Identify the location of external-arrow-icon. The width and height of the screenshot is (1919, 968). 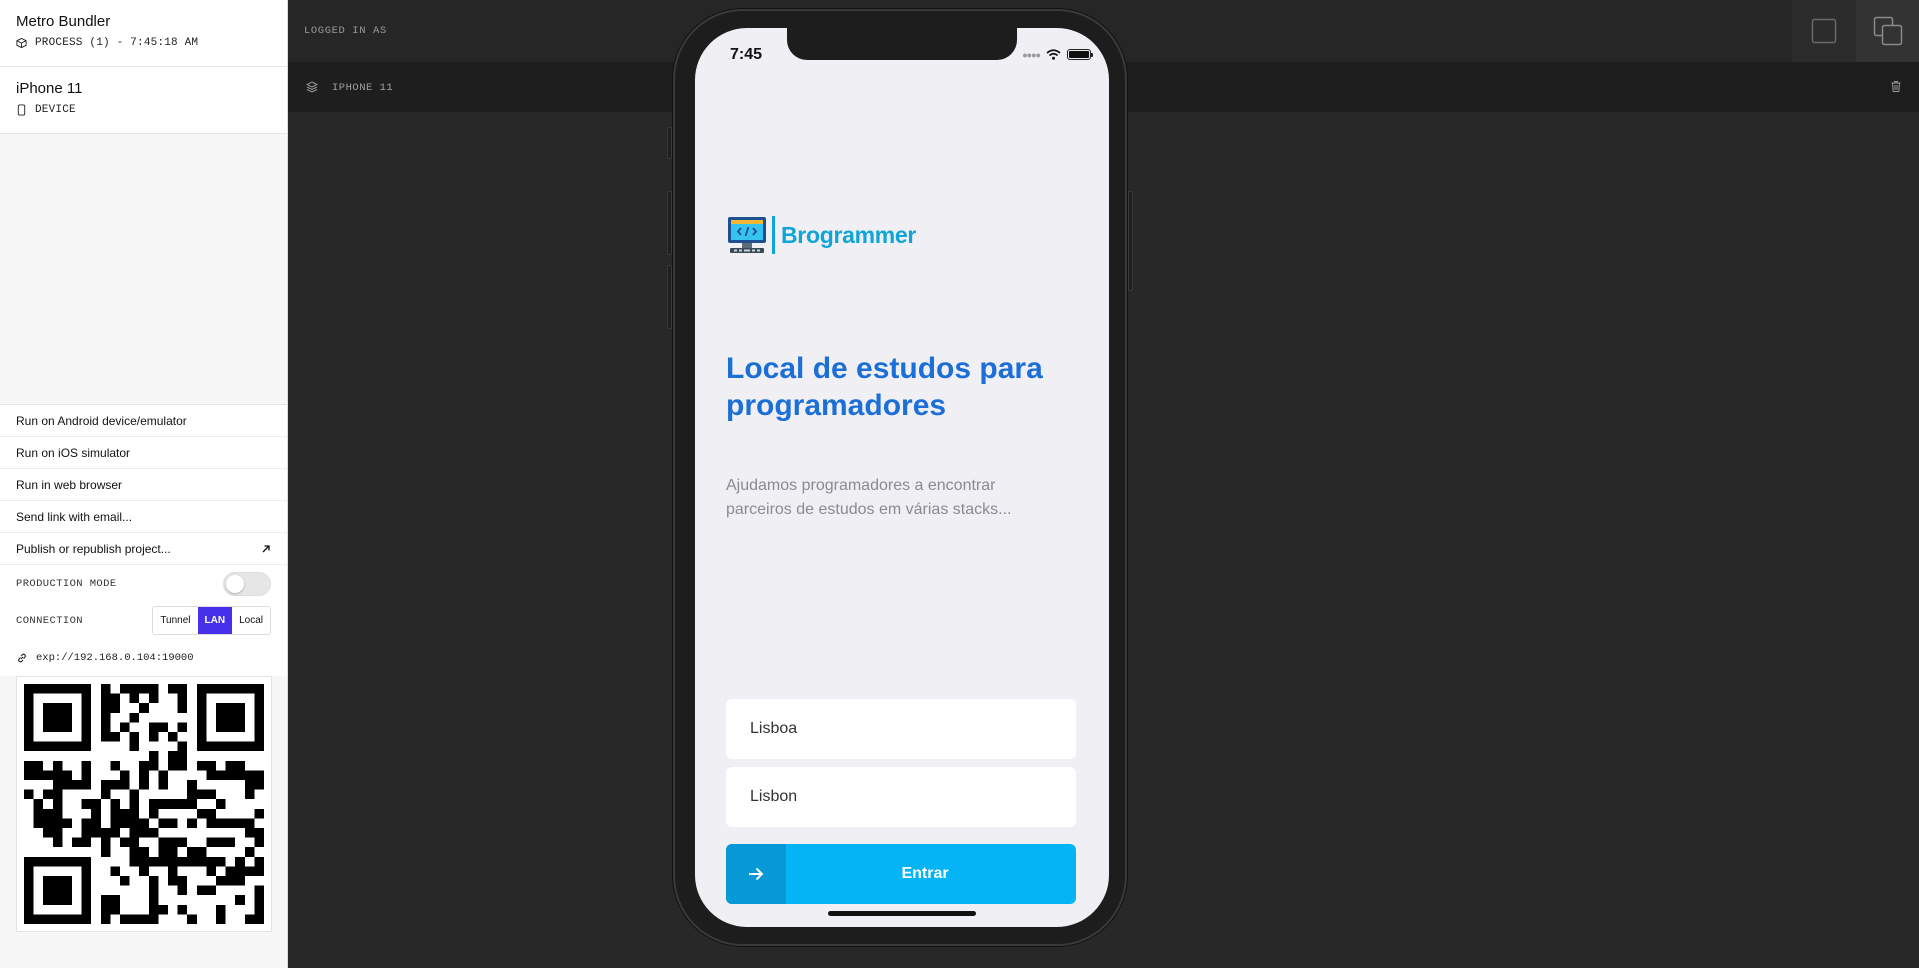
(266, 548).